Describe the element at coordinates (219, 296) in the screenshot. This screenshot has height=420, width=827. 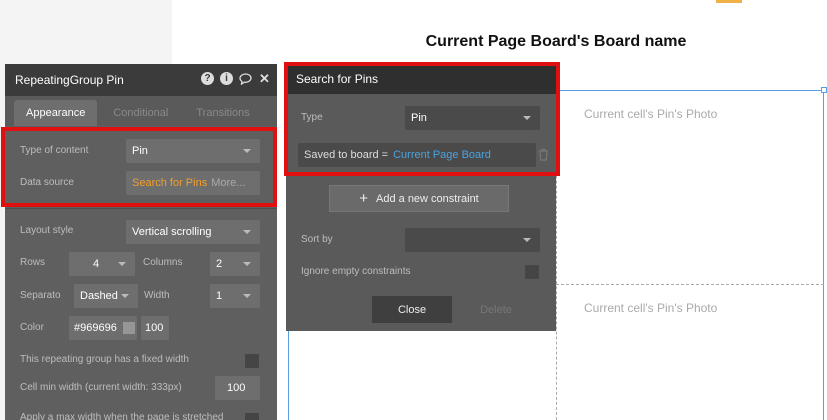
I see `width-value: 1` at that location.